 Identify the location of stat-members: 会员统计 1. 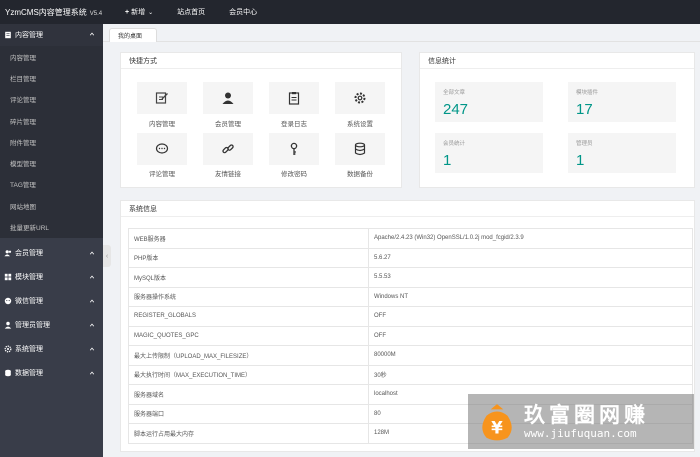
(489, 153).